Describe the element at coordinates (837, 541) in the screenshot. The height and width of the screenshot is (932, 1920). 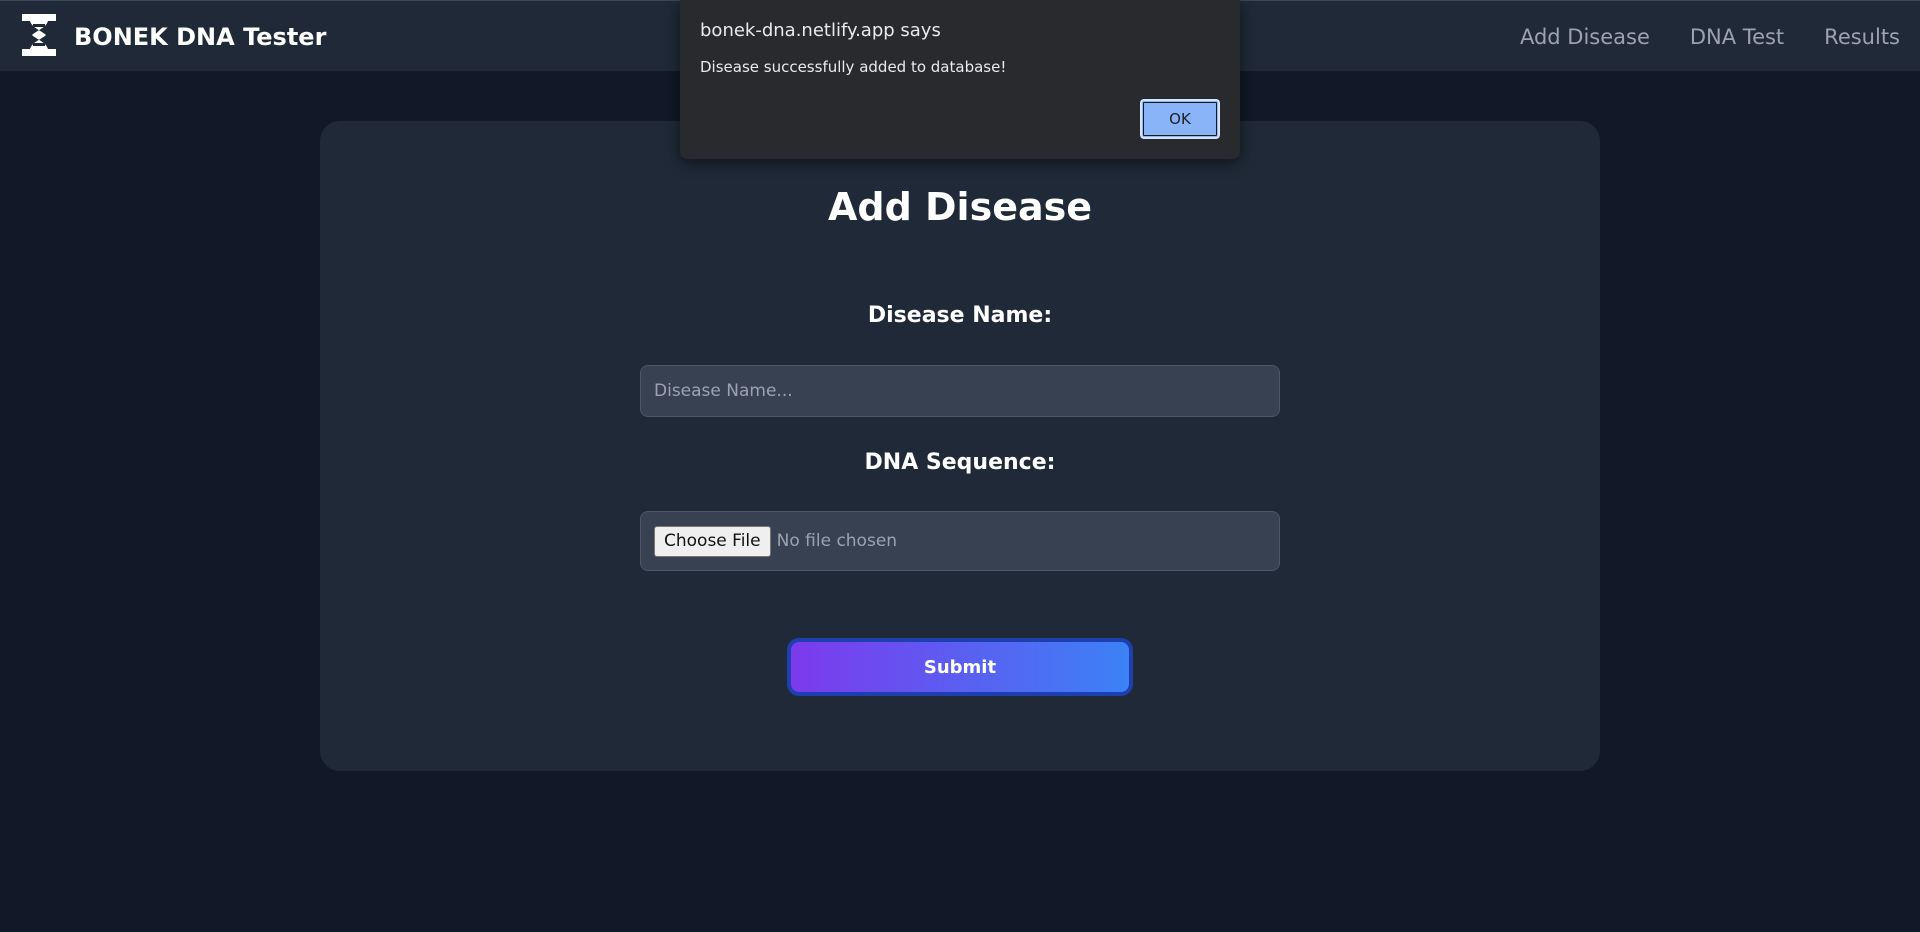
I see `file-status-text: No file chosen` at that location.